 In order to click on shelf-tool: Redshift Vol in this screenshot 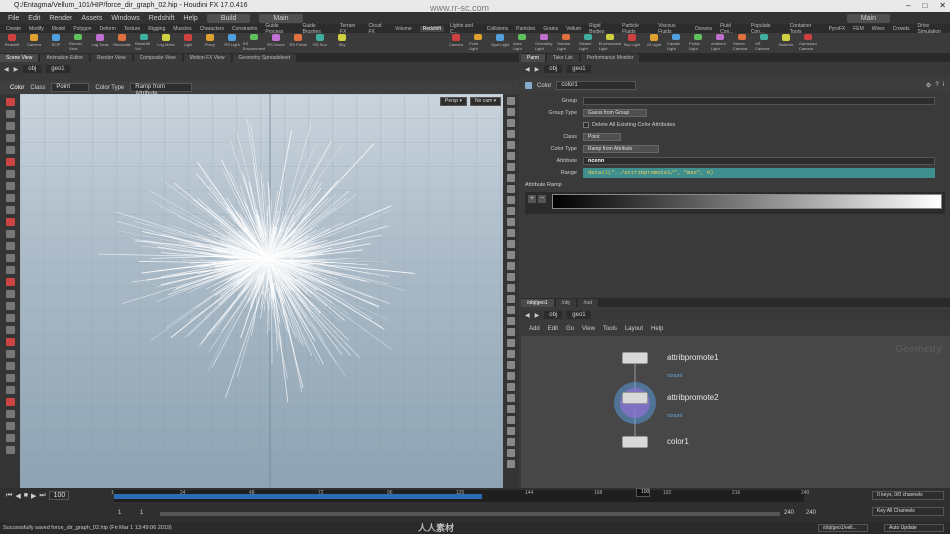, I will do `click(144, 42)`.